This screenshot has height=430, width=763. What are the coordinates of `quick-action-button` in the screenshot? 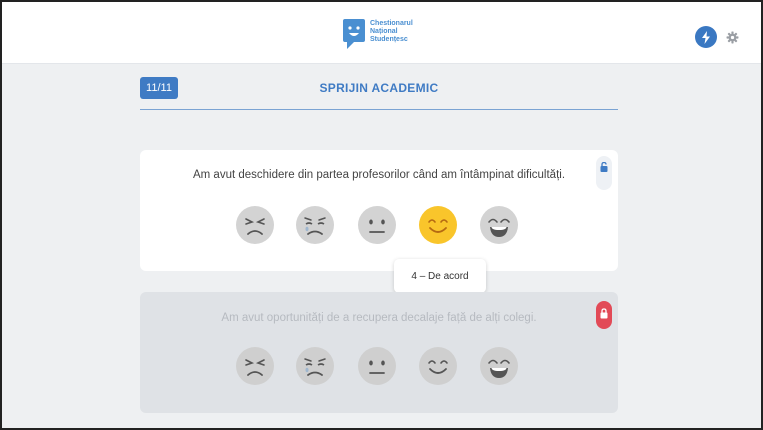 It's located at (706, 37).